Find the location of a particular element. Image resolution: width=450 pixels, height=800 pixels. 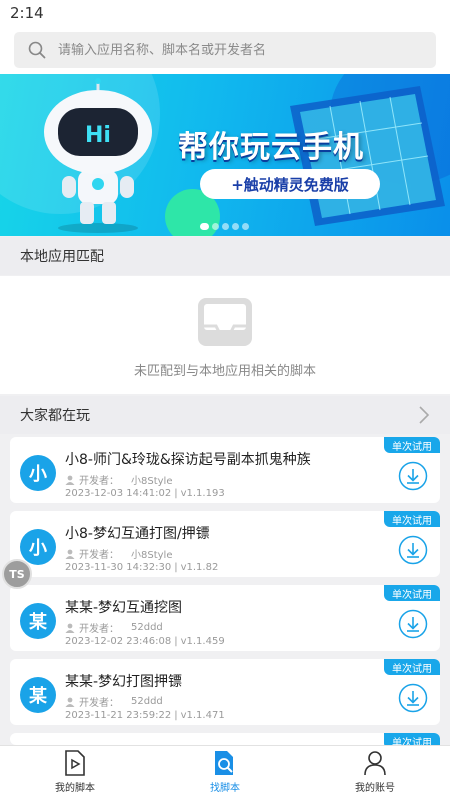

empty-message: 未匹配到与本地应用相关的脚本 is located at coordinates (224, 371).